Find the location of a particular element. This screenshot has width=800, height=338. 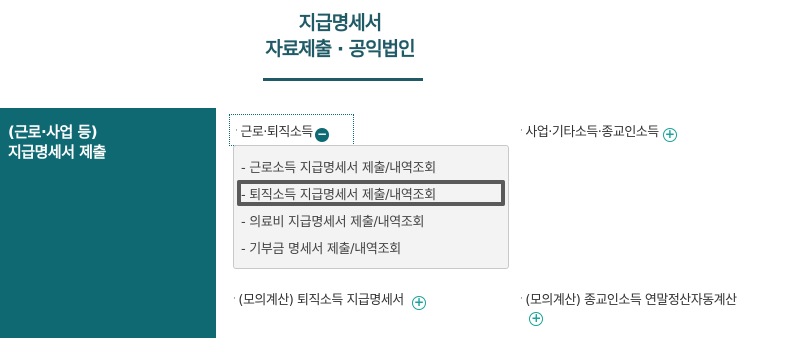

sidebar-title-line2: 지급명세서 제출 is located at coordinates (57, 152).